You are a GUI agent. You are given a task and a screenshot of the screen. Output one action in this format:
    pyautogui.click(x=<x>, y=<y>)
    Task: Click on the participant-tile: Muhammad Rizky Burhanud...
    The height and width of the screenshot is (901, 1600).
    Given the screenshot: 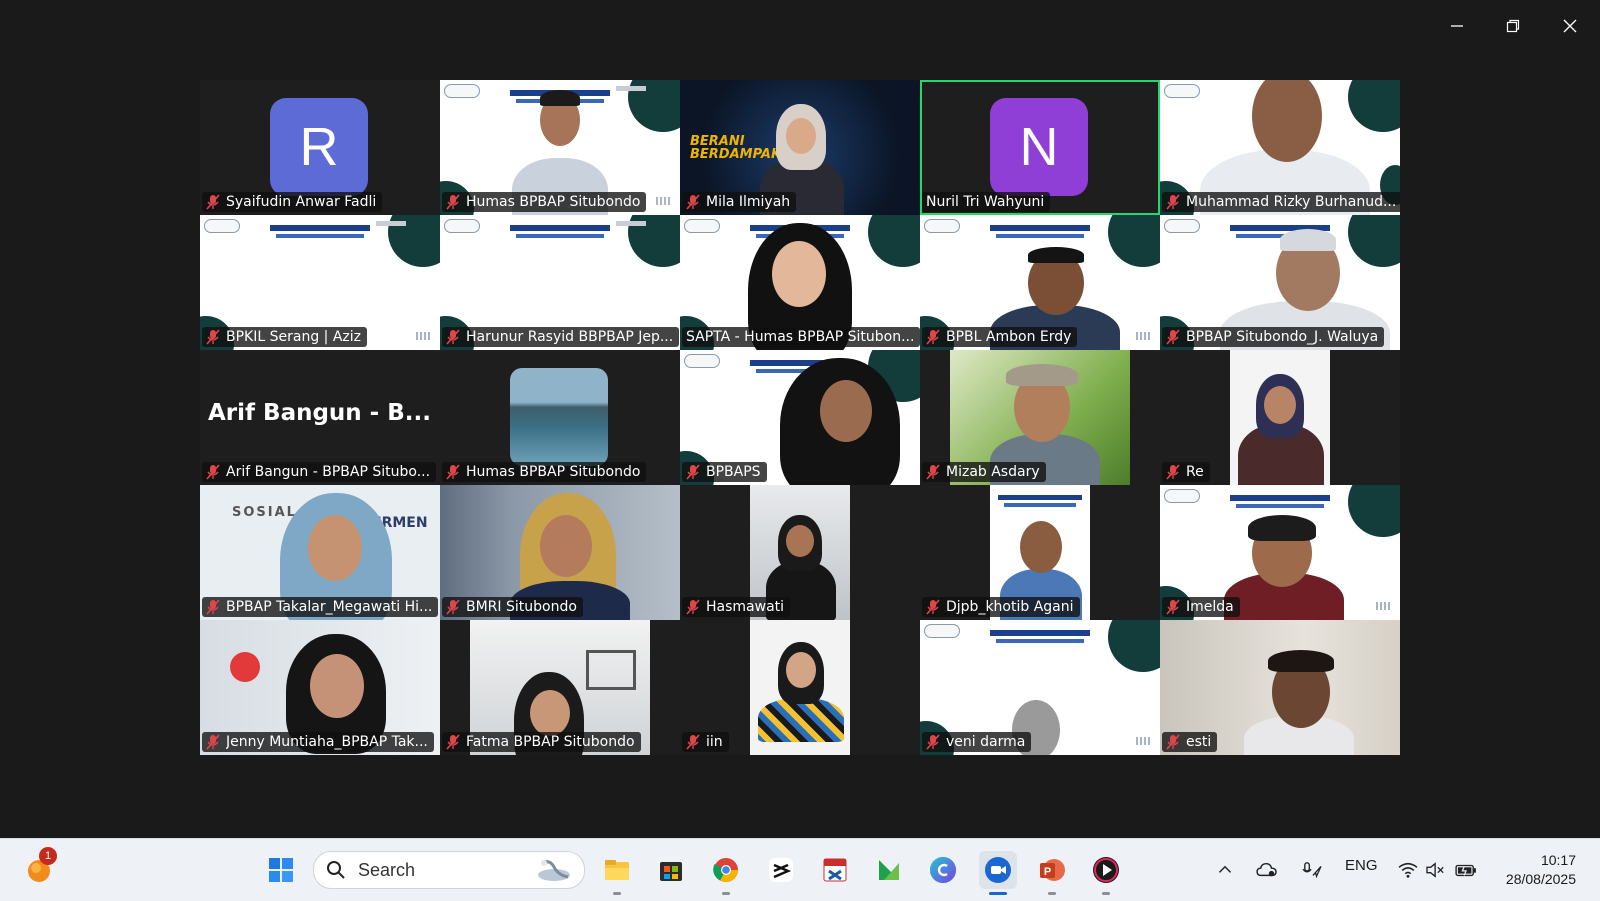 What is the action you would take?
    pyautogui.click(x=1280, y=147)
    